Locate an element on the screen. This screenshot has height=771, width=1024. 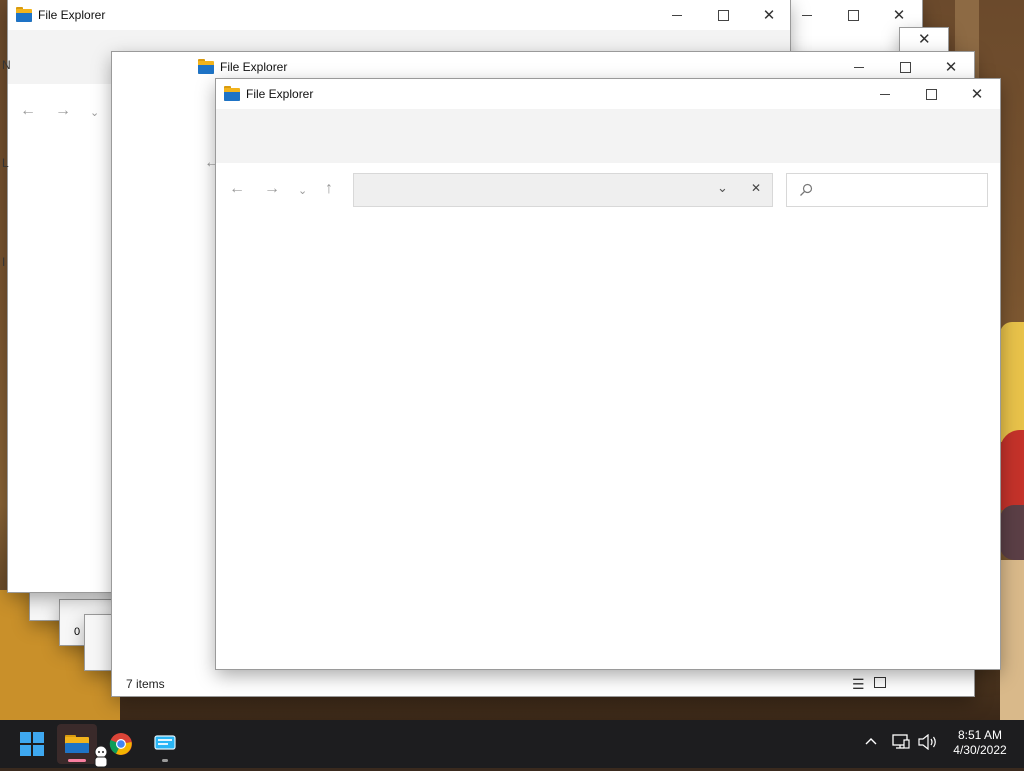
monitor-app-icon is located at coordinates (165, 742).